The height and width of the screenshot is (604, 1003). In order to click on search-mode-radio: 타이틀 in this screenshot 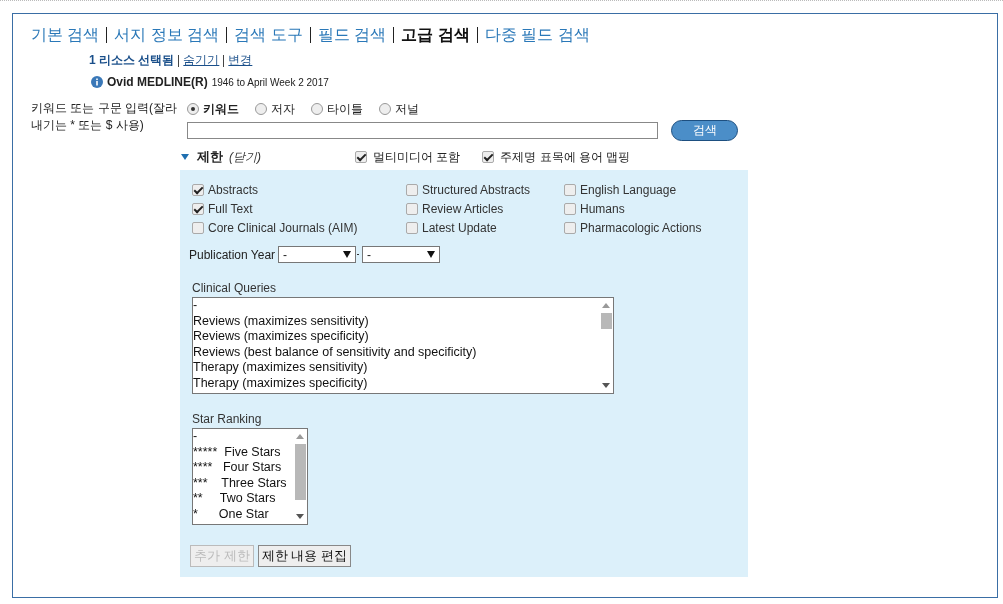, I will do `click(337, 109)`.